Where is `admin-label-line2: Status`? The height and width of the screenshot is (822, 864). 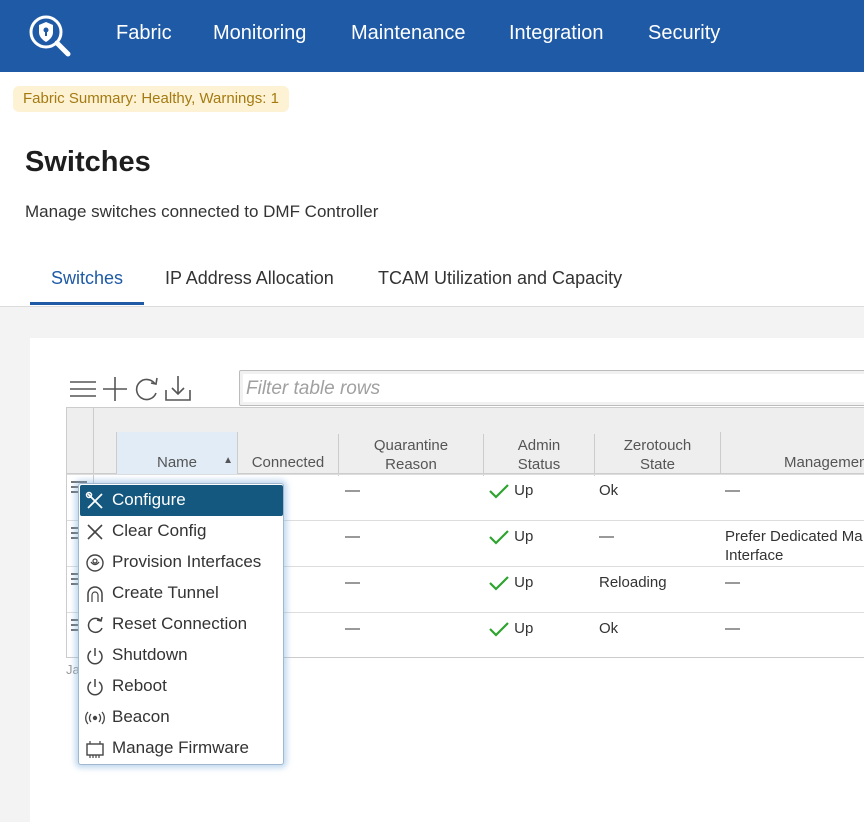 admin-label-line2: Status is located at coordinates (539, 464).